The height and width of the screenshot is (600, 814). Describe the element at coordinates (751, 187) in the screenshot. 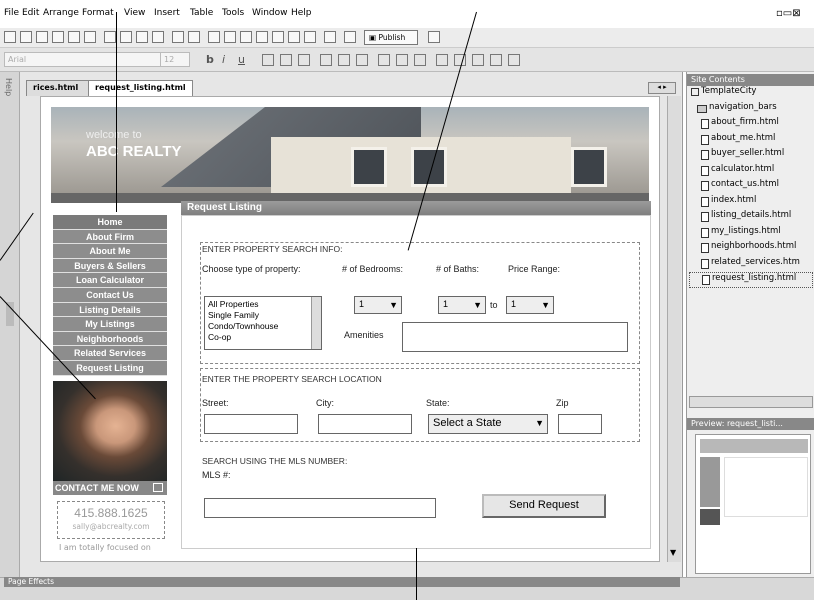

I see `file-item: contact_us.html` at that location.